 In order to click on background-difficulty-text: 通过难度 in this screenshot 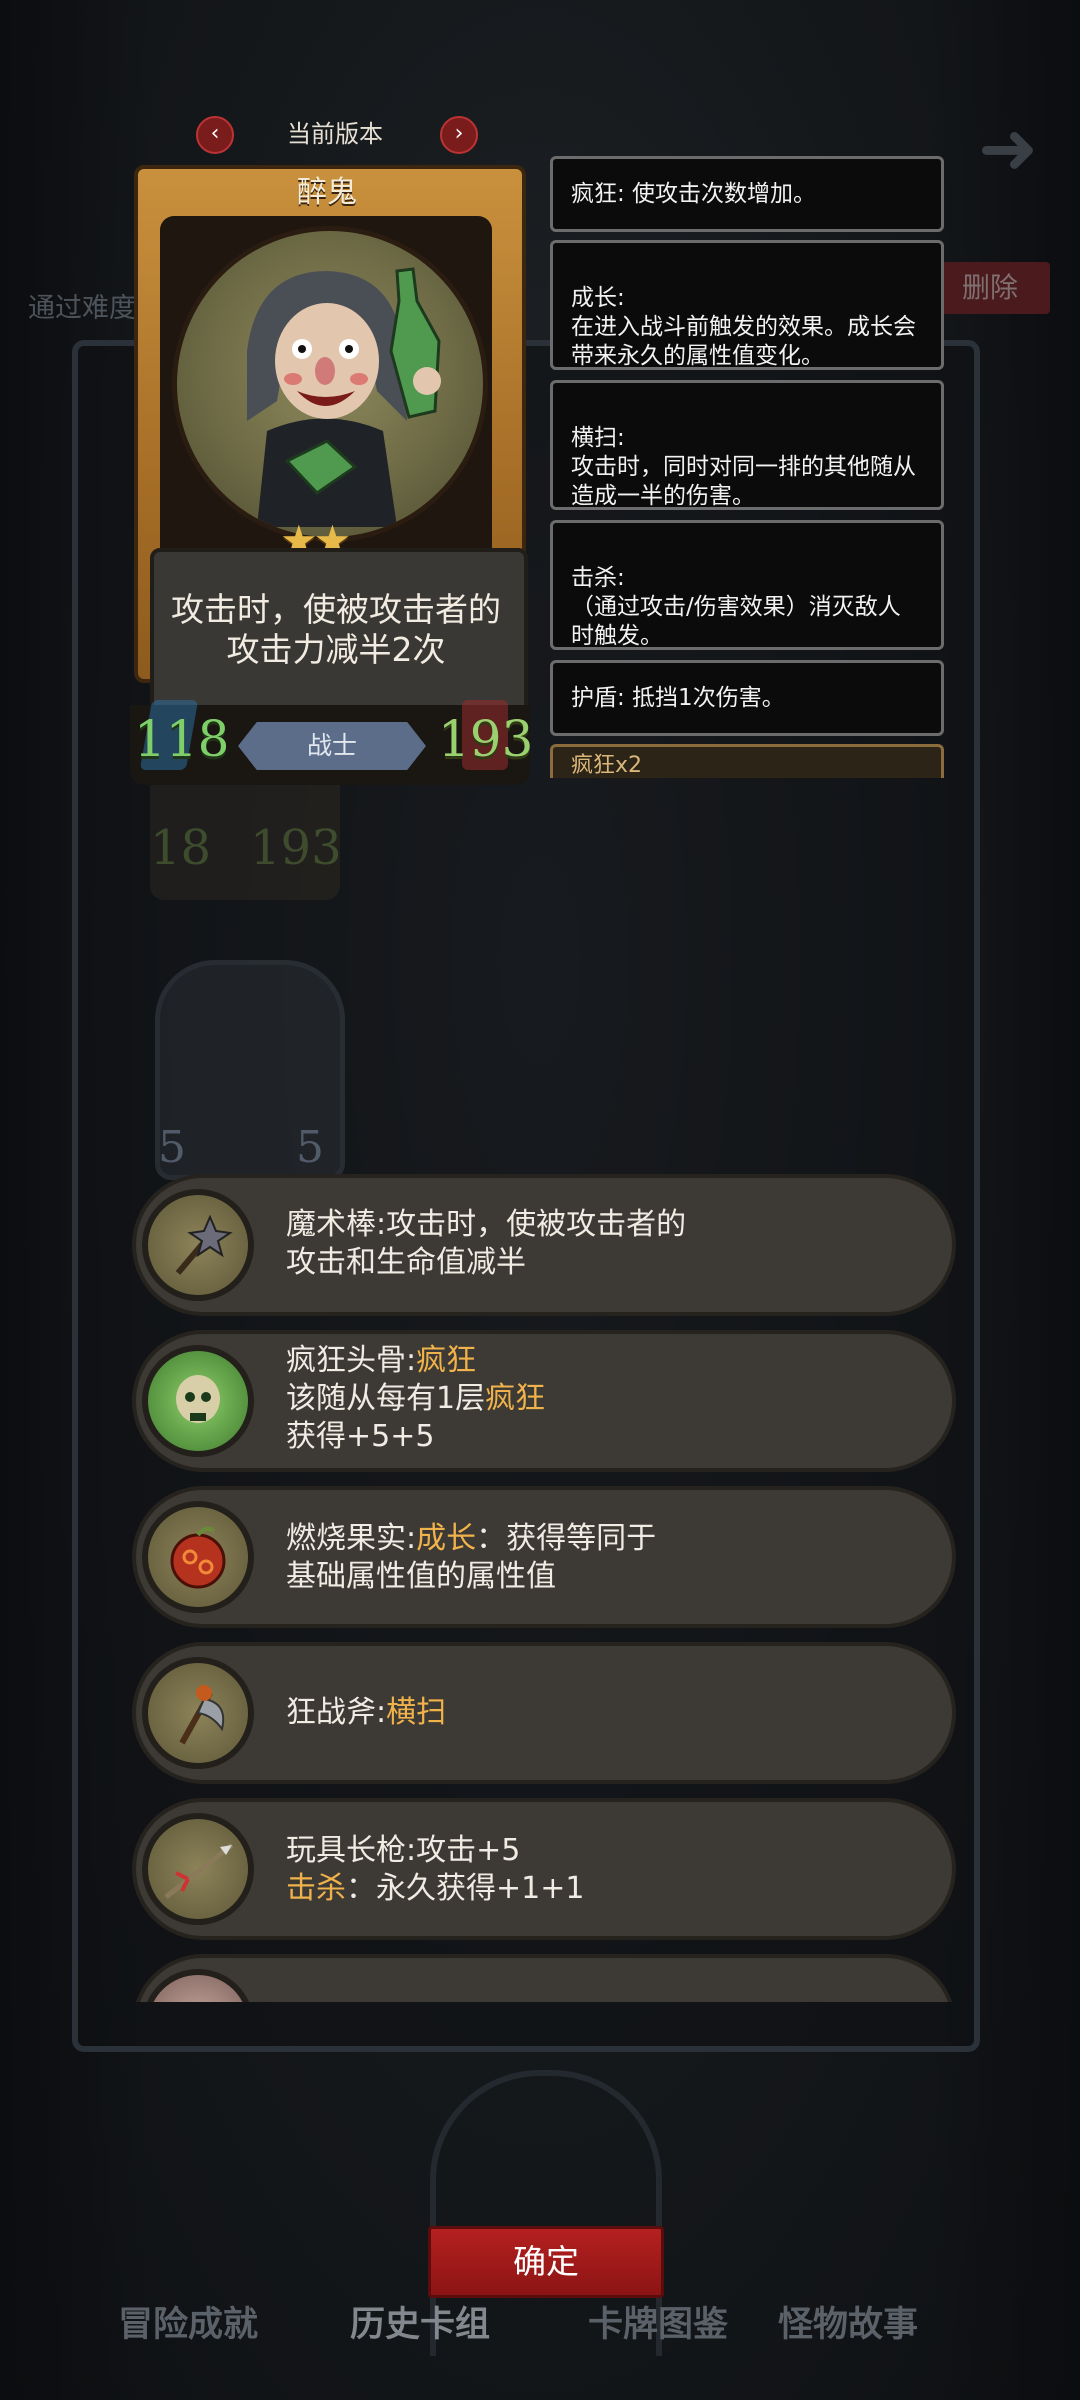, I will do `click(82, 308)`.